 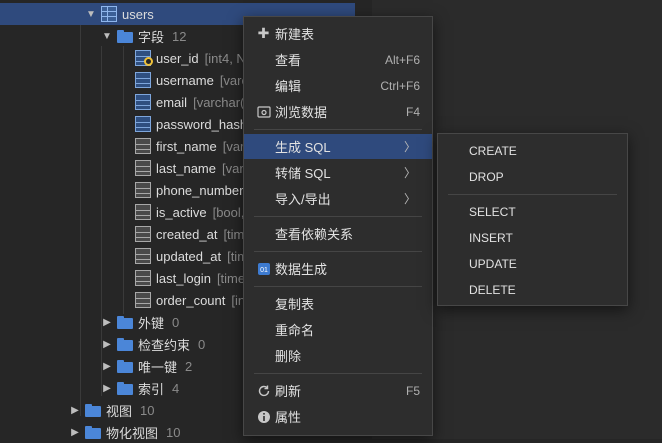 I want to click on menu-item-copy-table: 复制表, so click(x=338, y=303).